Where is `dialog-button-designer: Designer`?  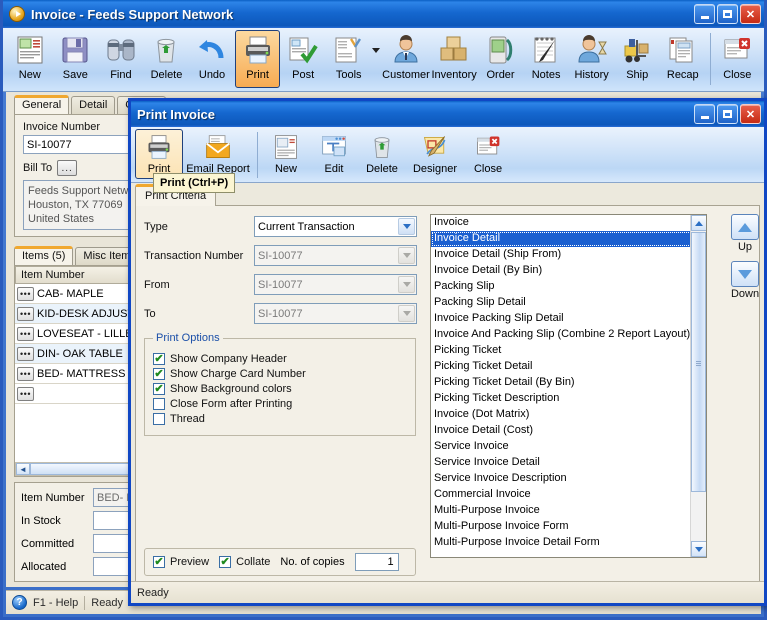
dialog-button-designer: Designer is located at coordinates (435, 154).